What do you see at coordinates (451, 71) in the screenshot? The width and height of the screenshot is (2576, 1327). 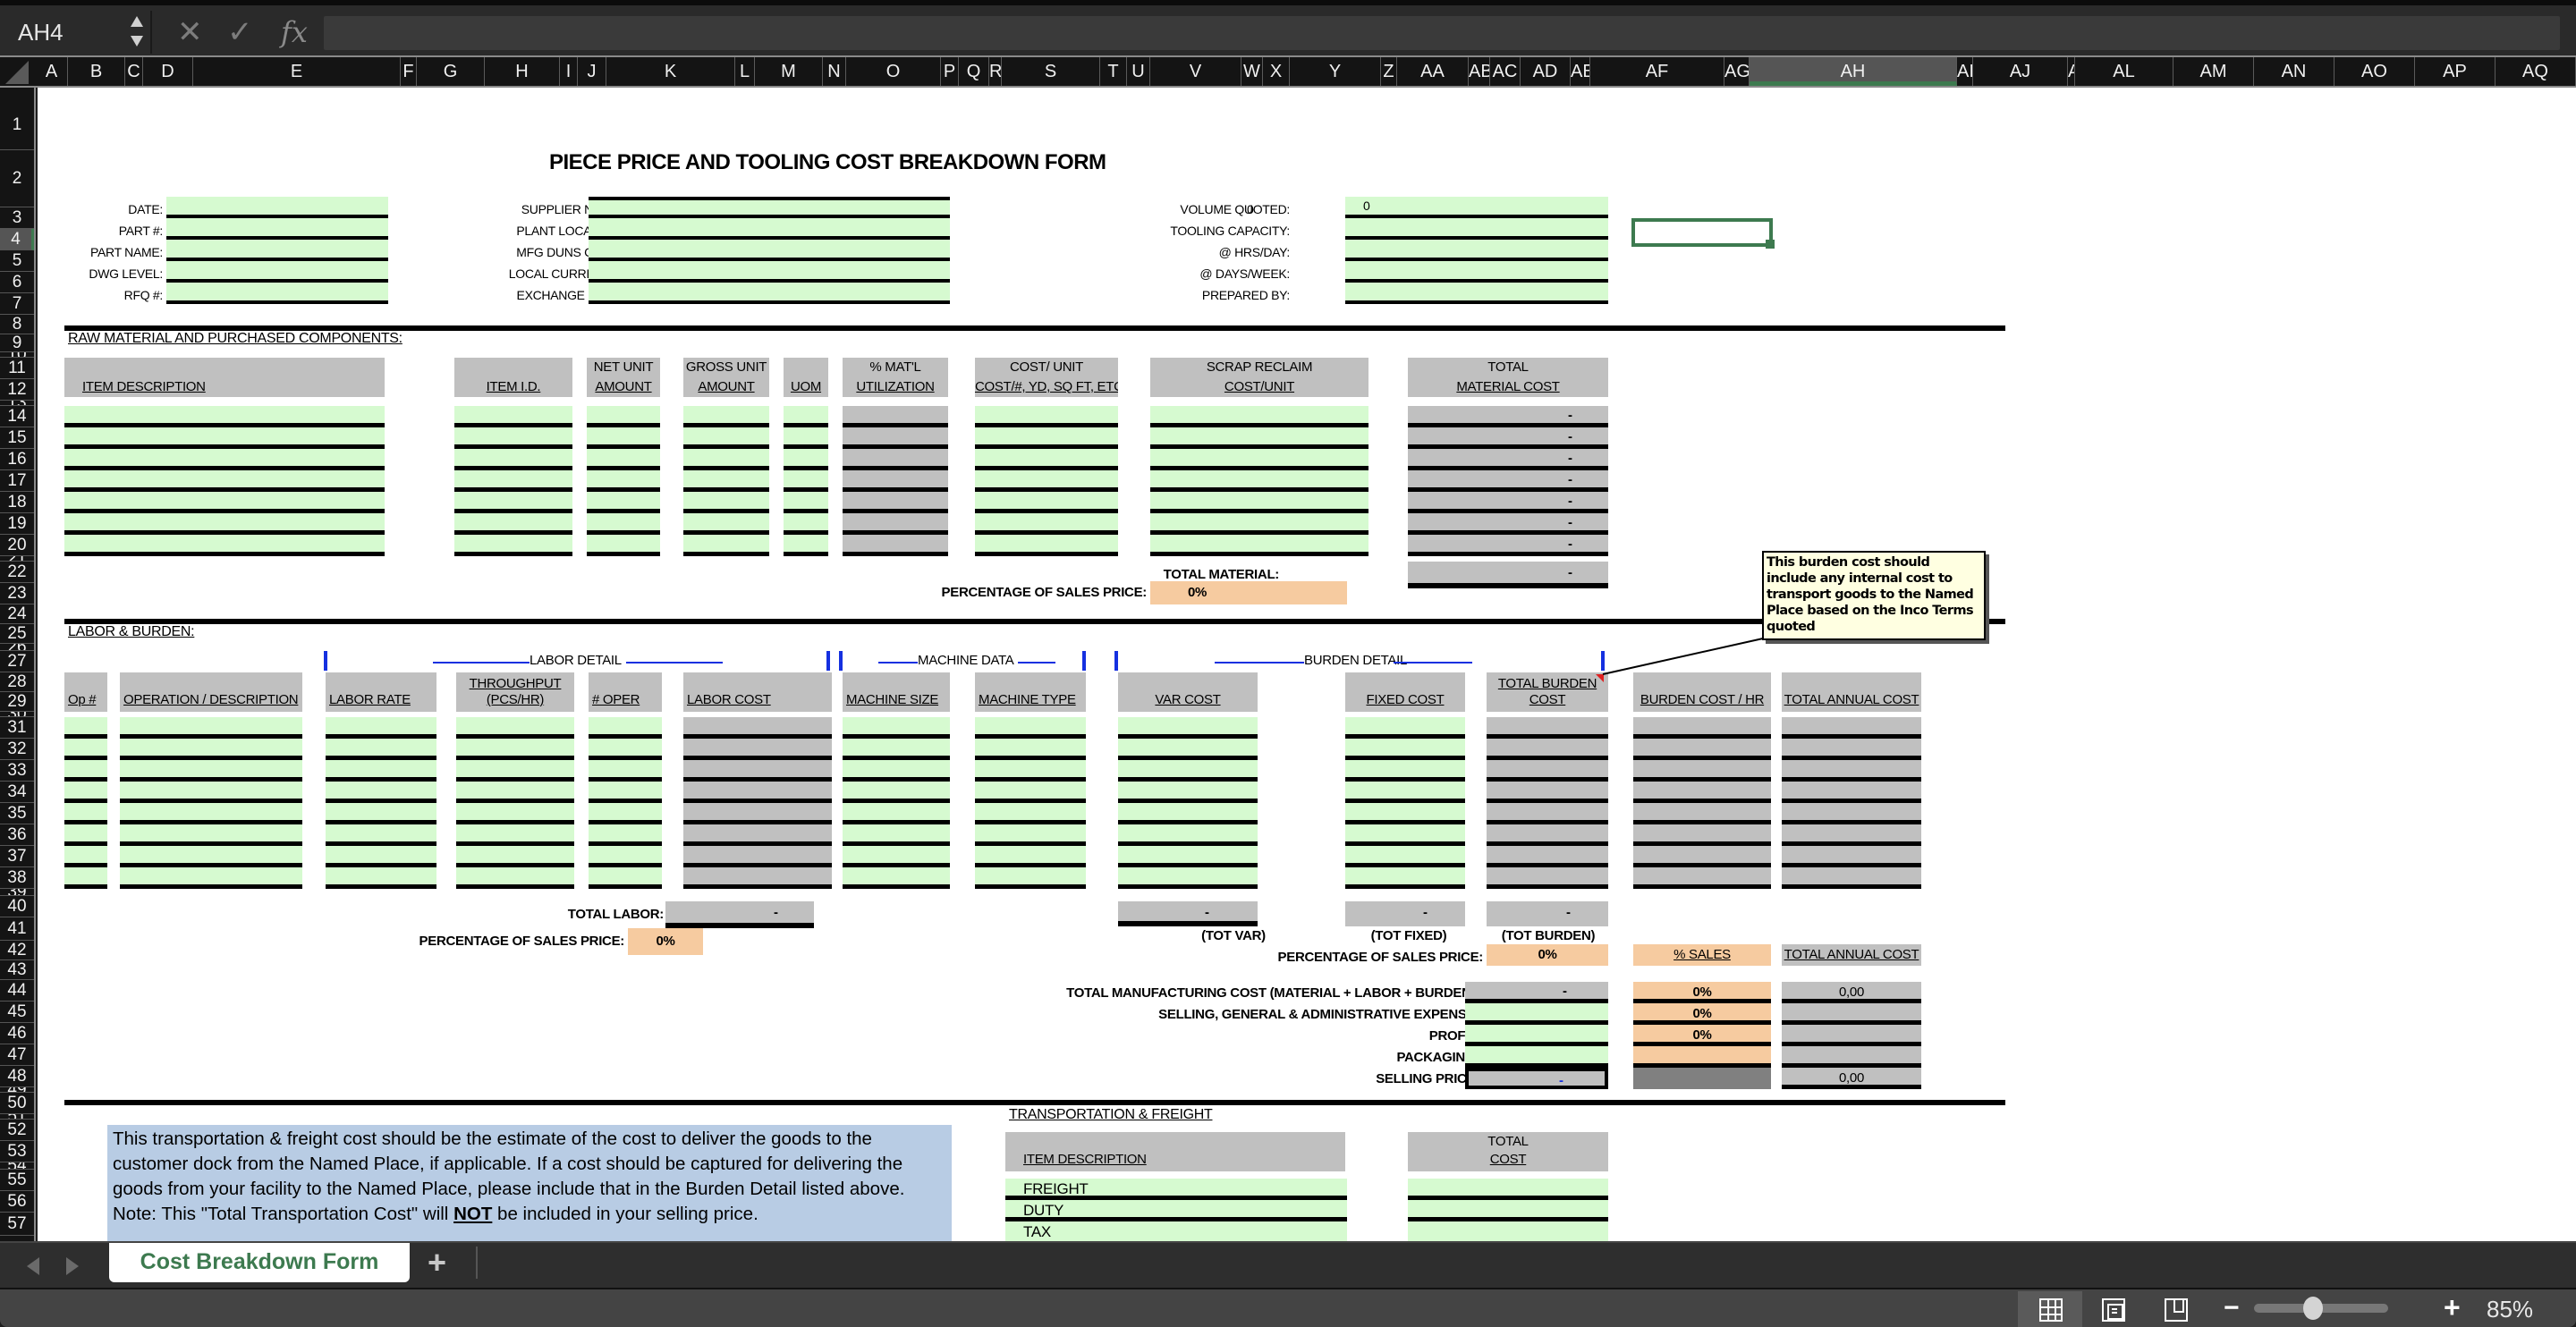 I see `column-header-g: G` at bounding box center [451, 71].